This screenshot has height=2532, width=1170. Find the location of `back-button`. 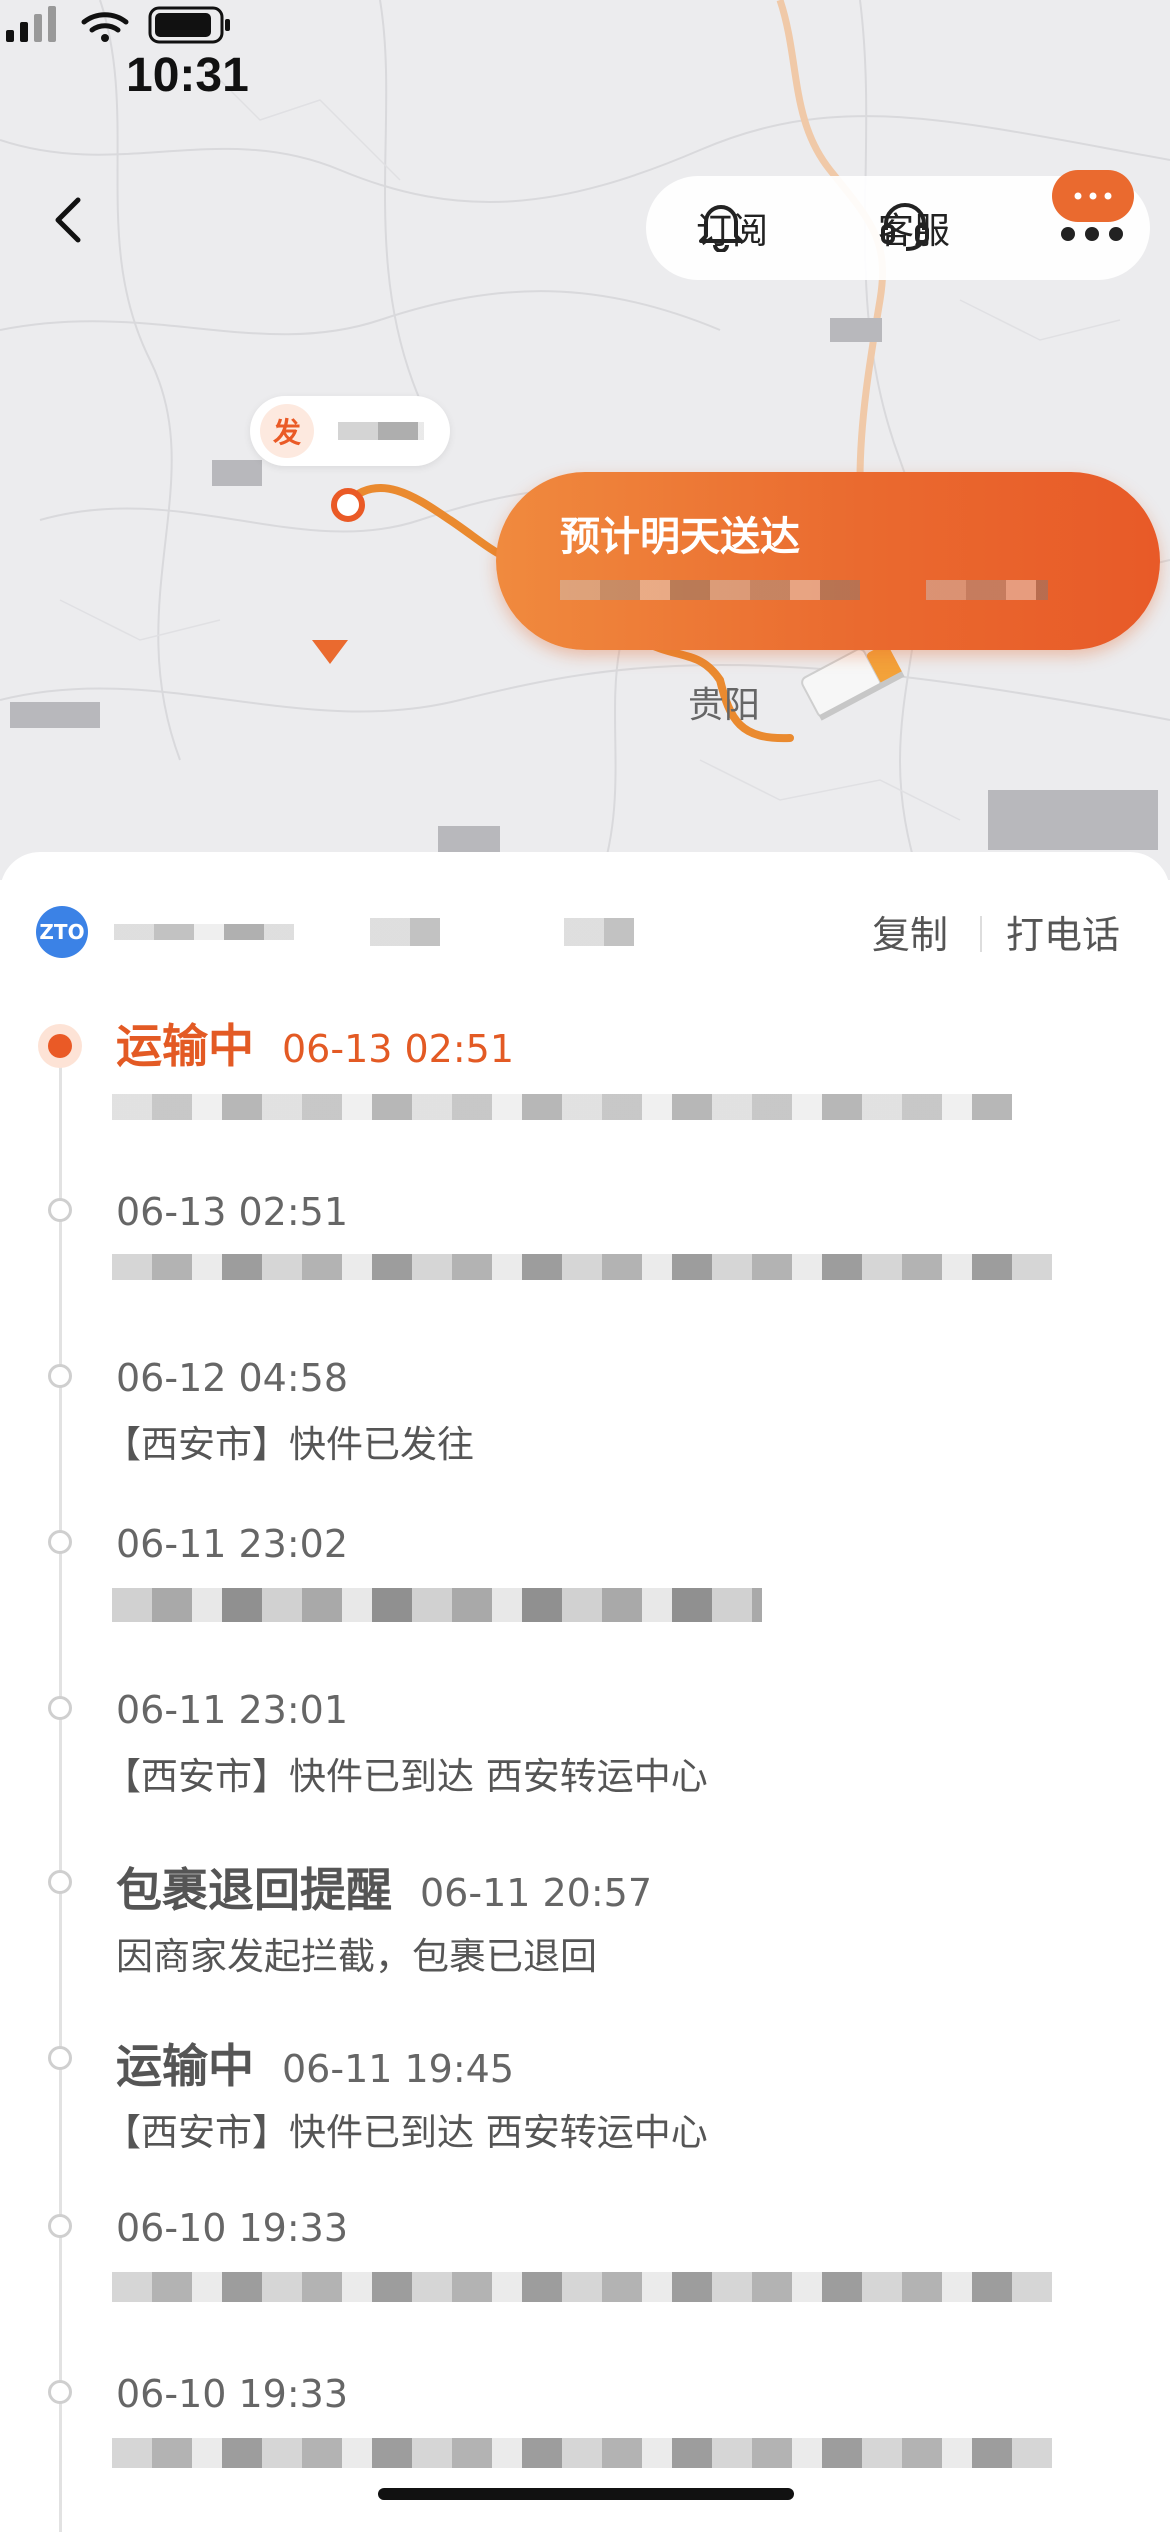

back-button is located at coordinates (70, 220).